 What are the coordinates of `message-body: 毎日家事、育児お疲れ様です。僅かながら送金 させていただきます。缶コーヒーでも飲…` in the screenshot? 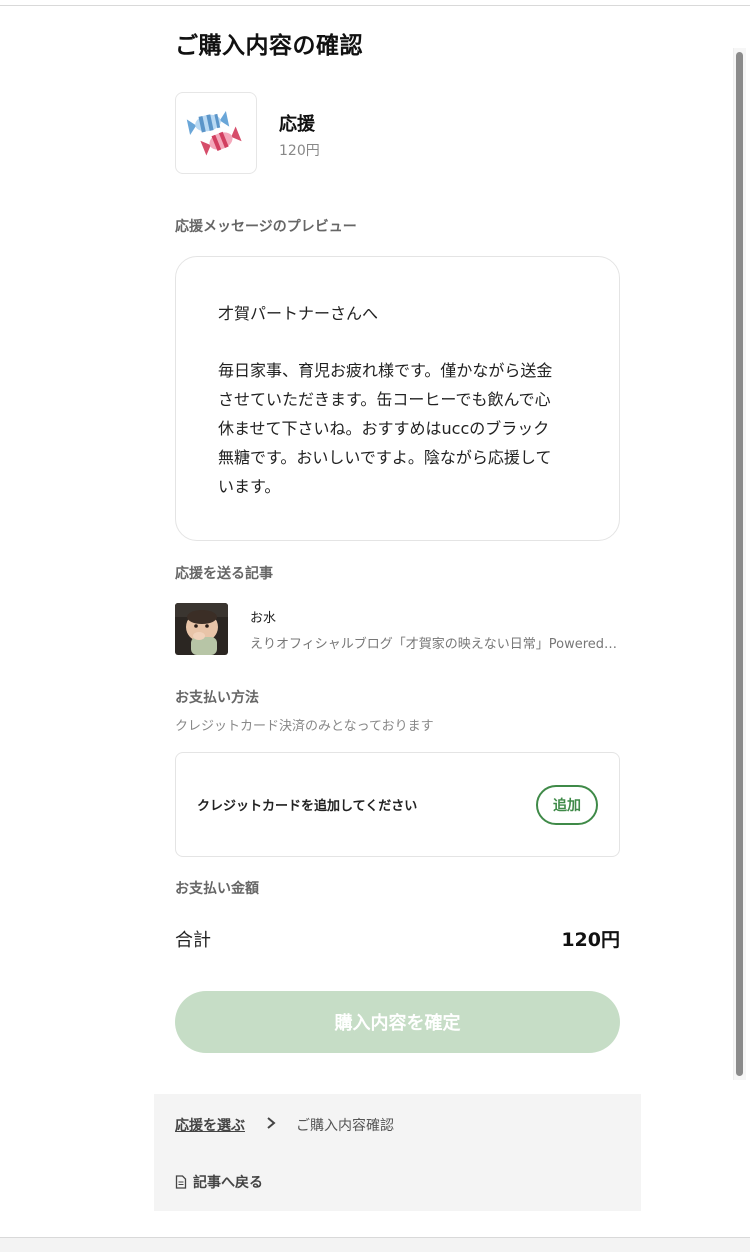 It's located at (385, 428).